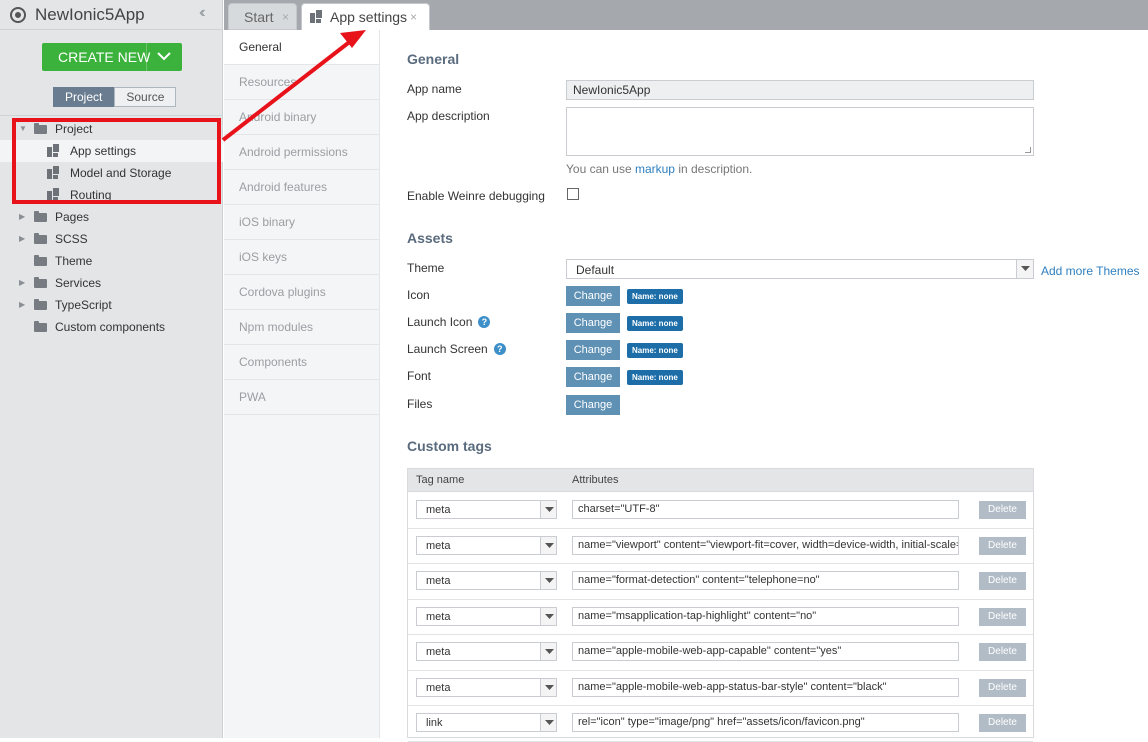 The width and height of the screenshot is (1148, 742). What do you see at coordinates (800, 90) in the screenshot?
I see `app-name-field` at bounding box center [800, 90].